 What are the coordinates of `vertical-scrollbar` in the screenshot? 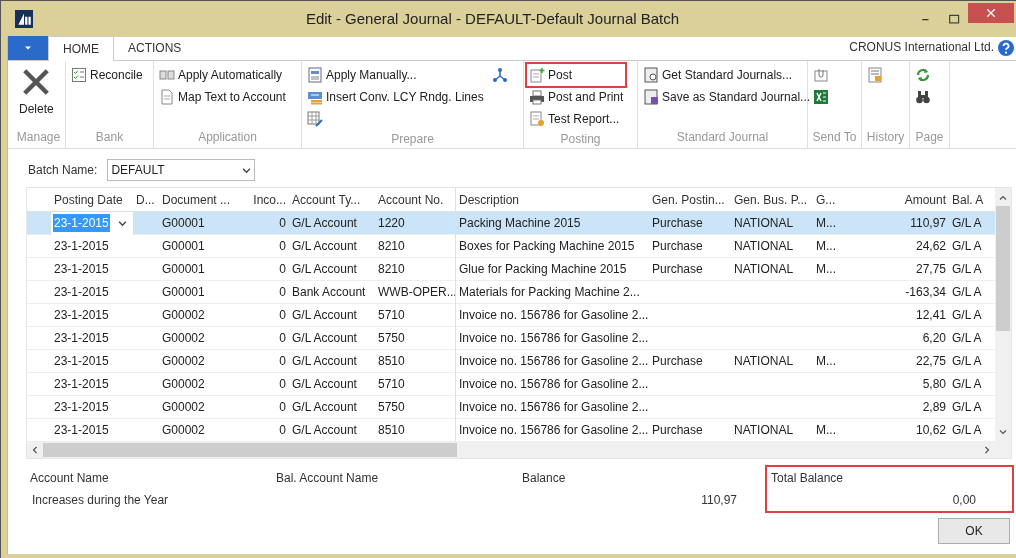 It's located at (1003, 315).